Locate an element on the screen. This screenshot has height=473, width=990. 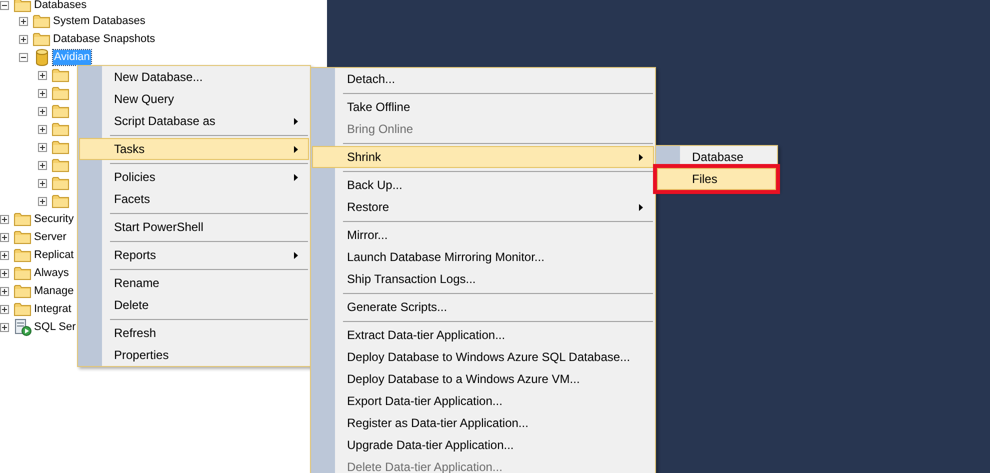
menu-item: Properties is located at coordinates (194, 355).